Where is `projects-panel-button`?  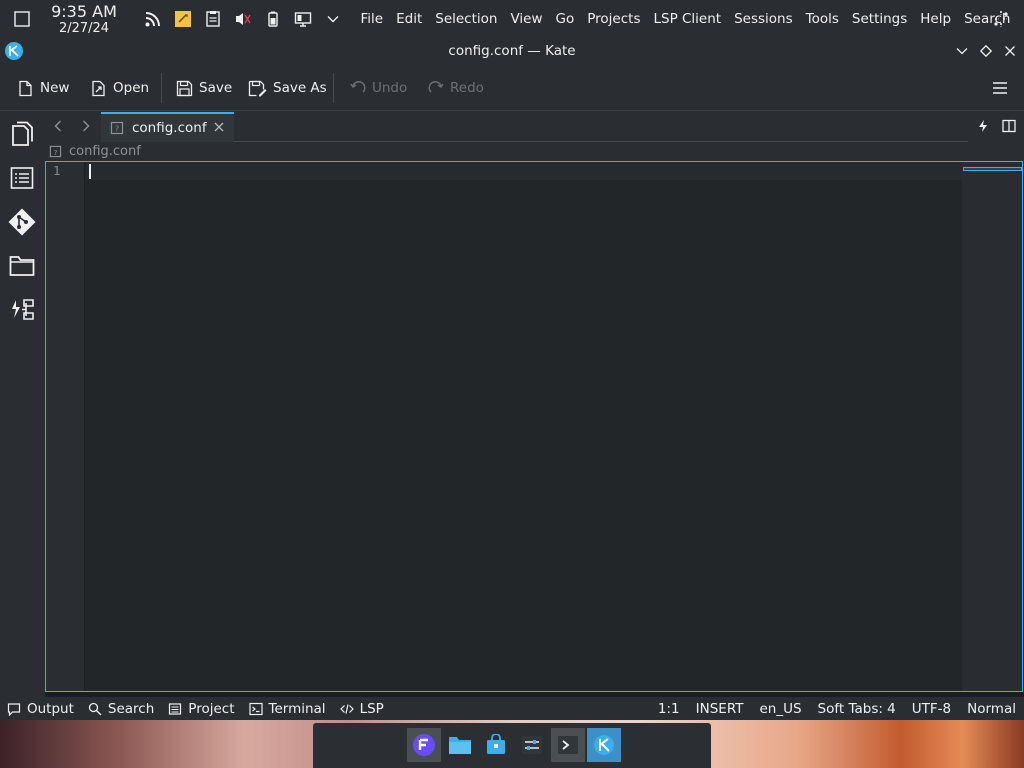 projects-panel-button is located at coordinates (22, 310).